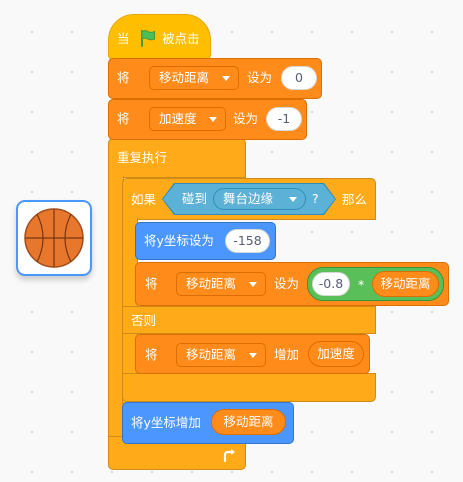 The height and width of the screenshot is (482, 463). What do you see at coordinates (284, 119) in the screenshot?
I see `set-acceleration-value-input: -1` at bounding box center [284, 119].